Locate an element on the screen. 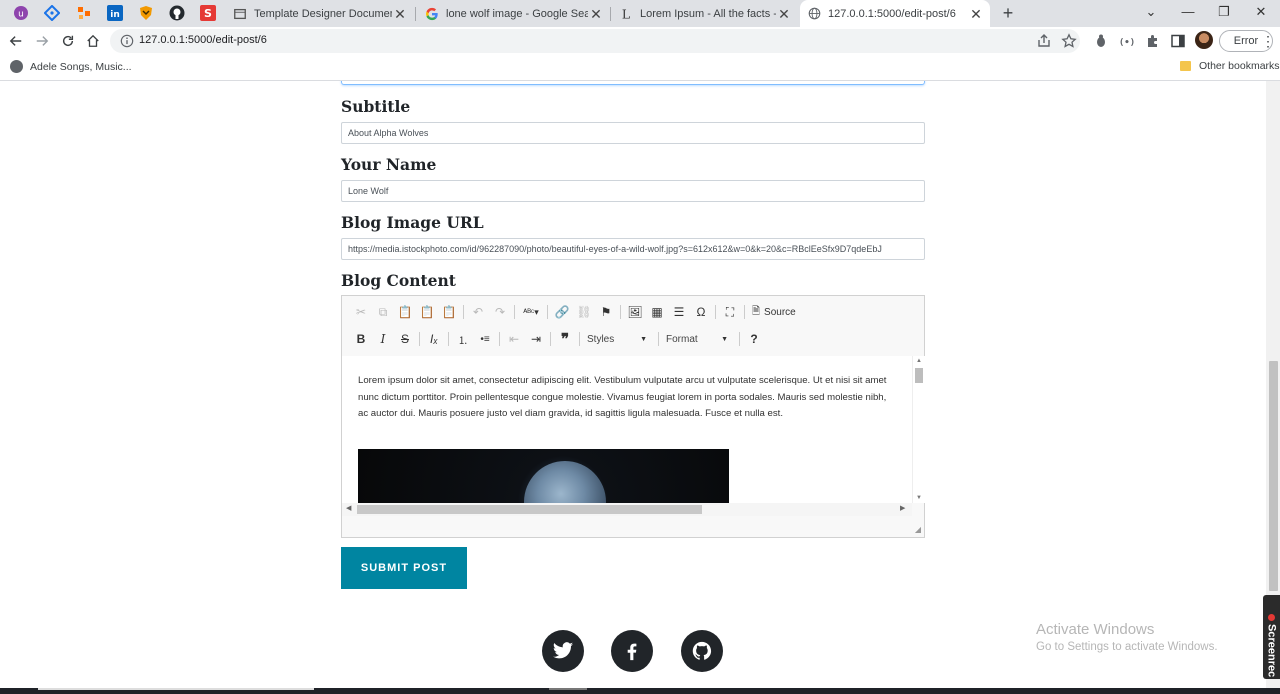 This screenshot has height=694, width=1280. pinned-tab-7: S is located at coordinates (208, 13).